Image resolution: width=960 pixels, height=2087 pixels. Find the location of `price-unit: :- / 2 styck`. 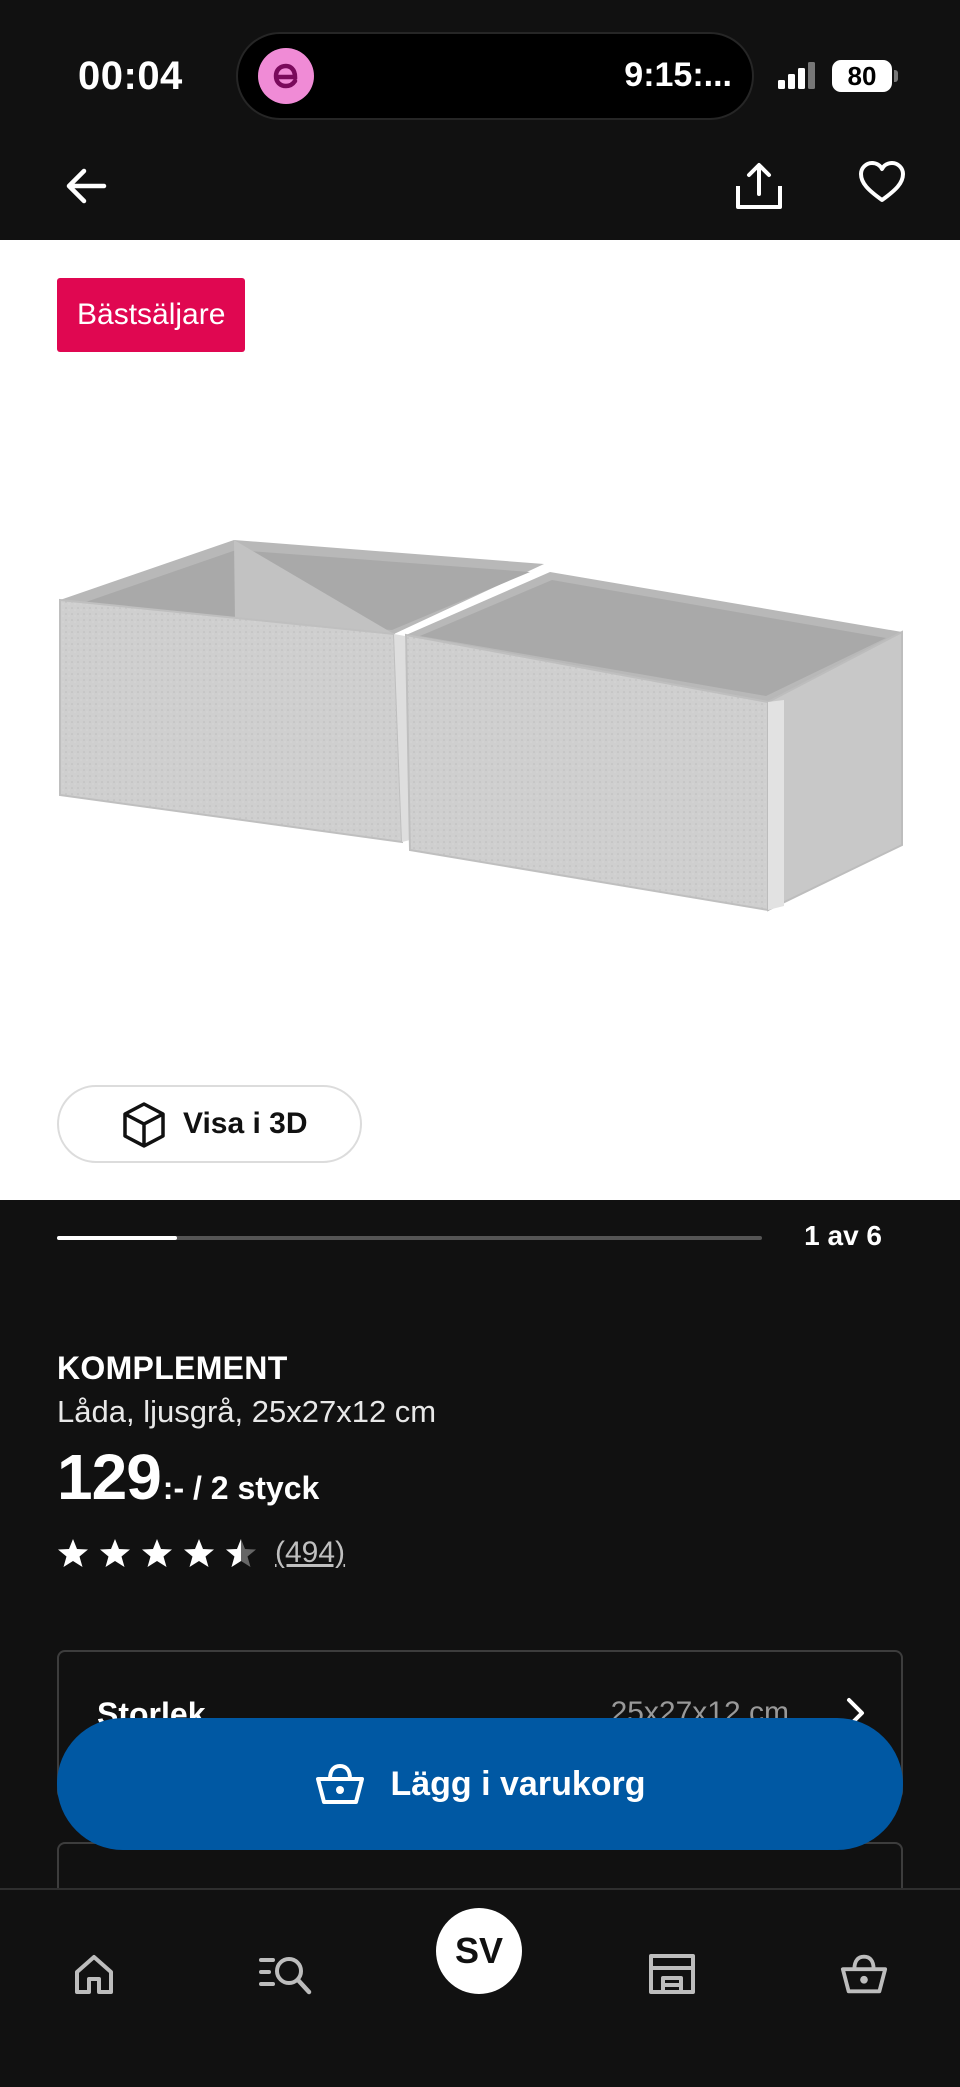

price-unit: :- / 2 styck is located at coordinates (241, 1488).